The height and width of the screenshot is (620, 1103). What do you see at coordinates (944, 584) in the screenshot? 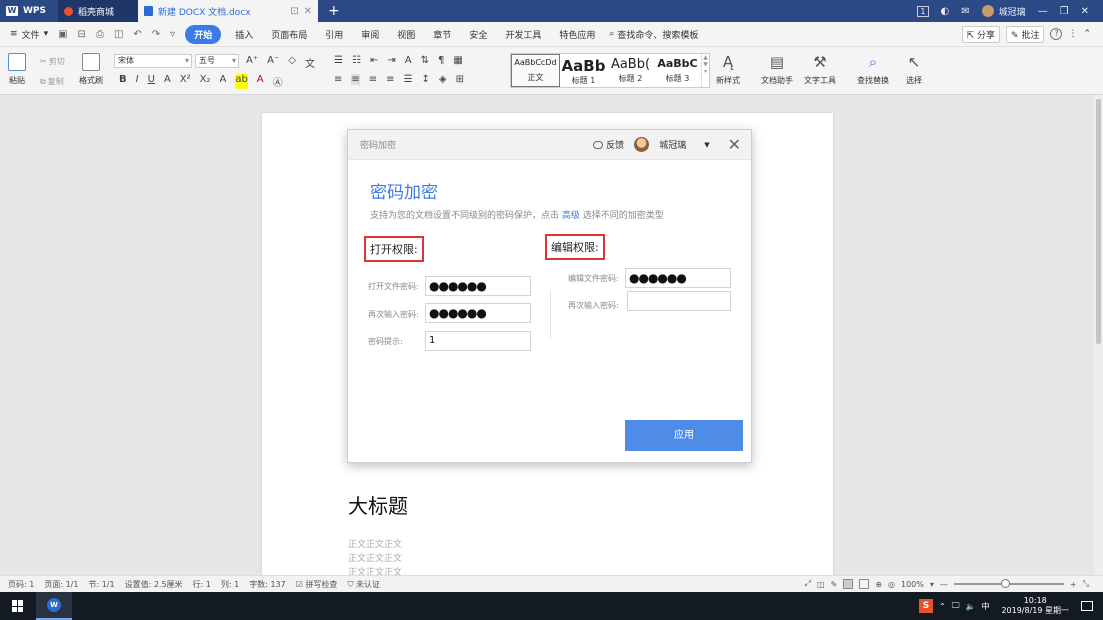
I see `zoom-out-icon: —` at bounding box center [944, 584].